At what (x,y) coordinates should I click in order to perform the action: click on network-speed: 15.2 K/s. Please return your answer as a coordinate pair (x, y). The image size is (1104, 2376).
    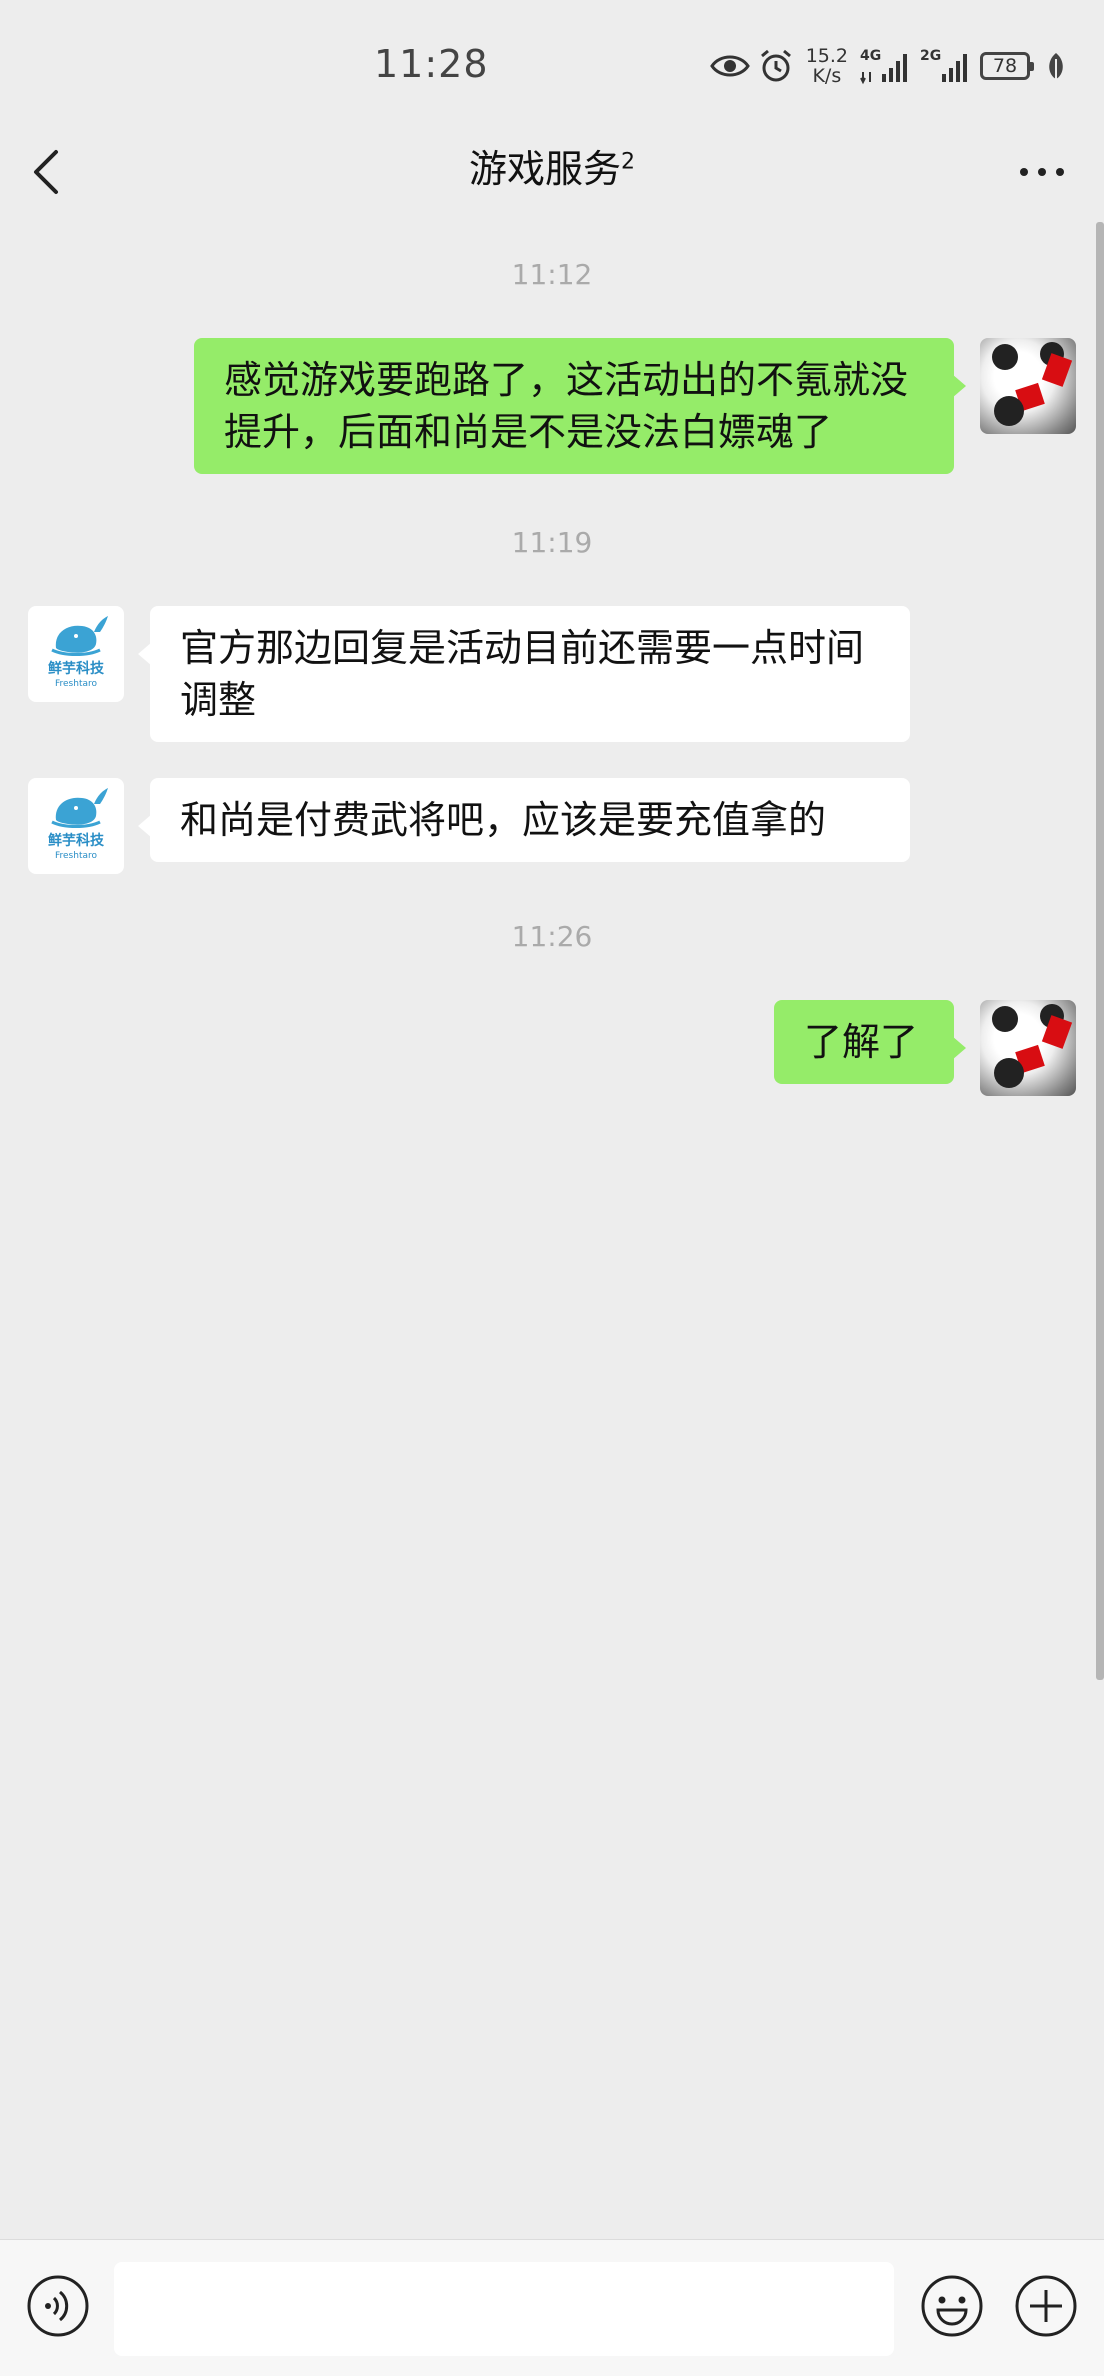
    Looking at the image, I should click on (827, 66).